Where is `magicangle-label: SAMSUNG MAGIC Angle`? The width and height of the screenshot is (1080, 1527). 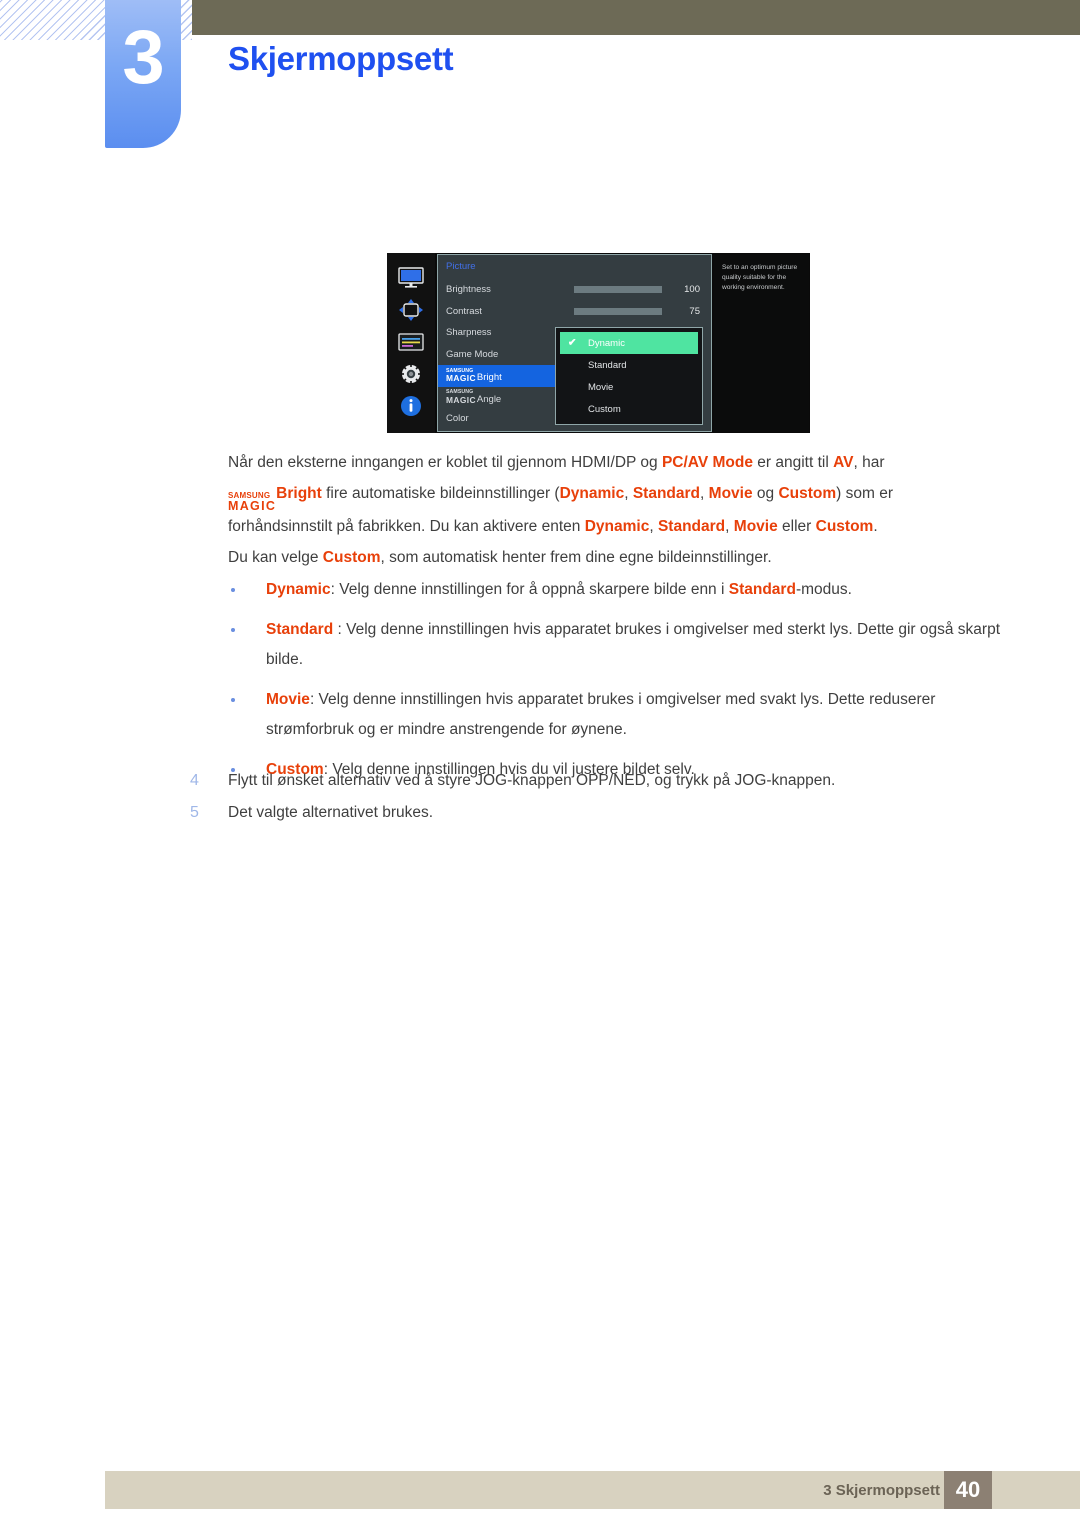
magicangle-label: SAMSUNG MAGIC Angle is located at coordinates (473, 397).